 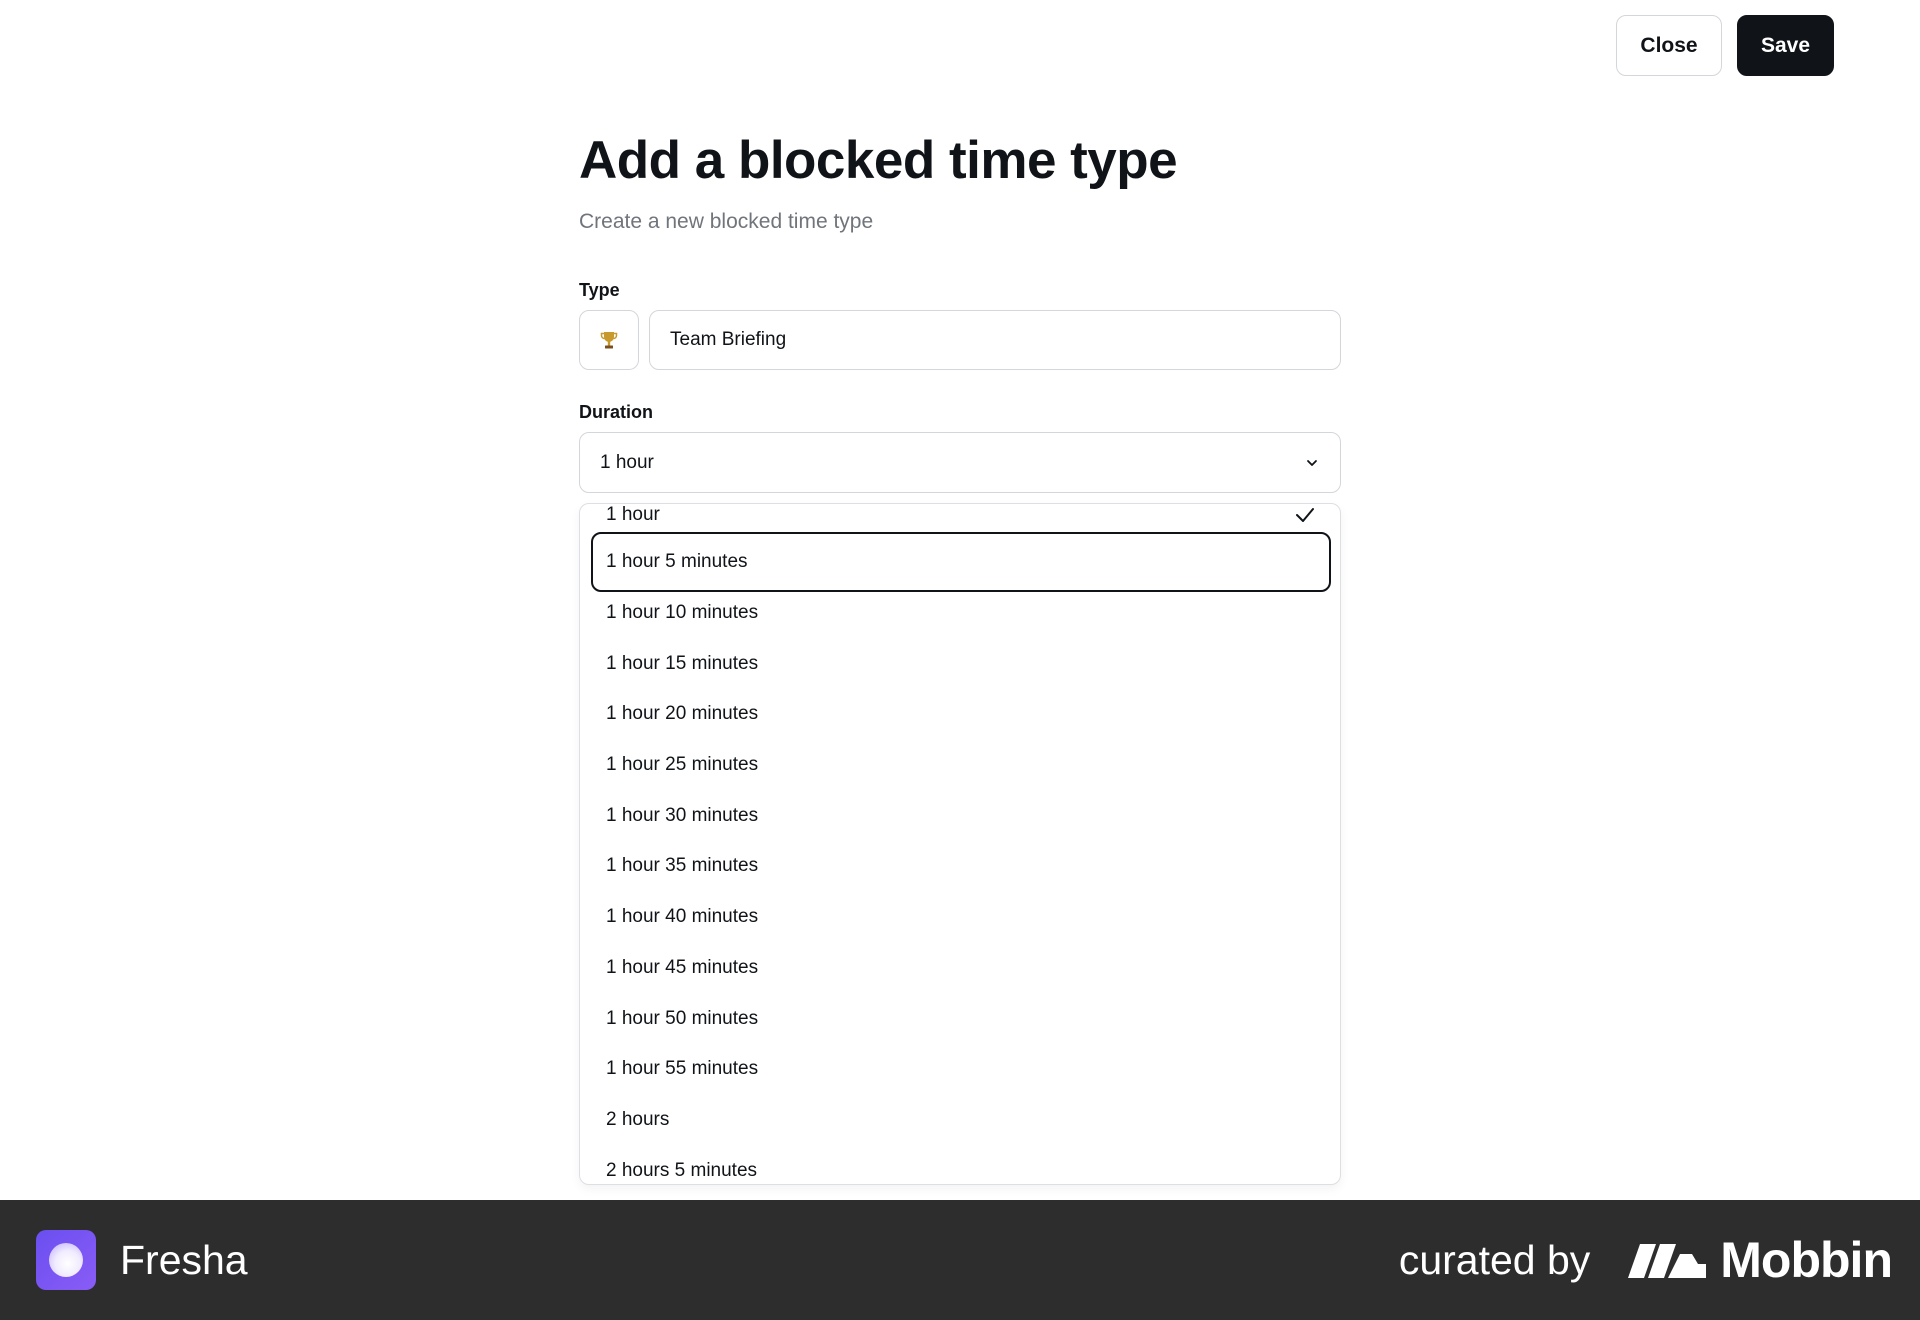 What do you see at coordinates (960, 462) in the screenshot?
I see `duration-select: 1 hour` at bounding box center [960, 462].